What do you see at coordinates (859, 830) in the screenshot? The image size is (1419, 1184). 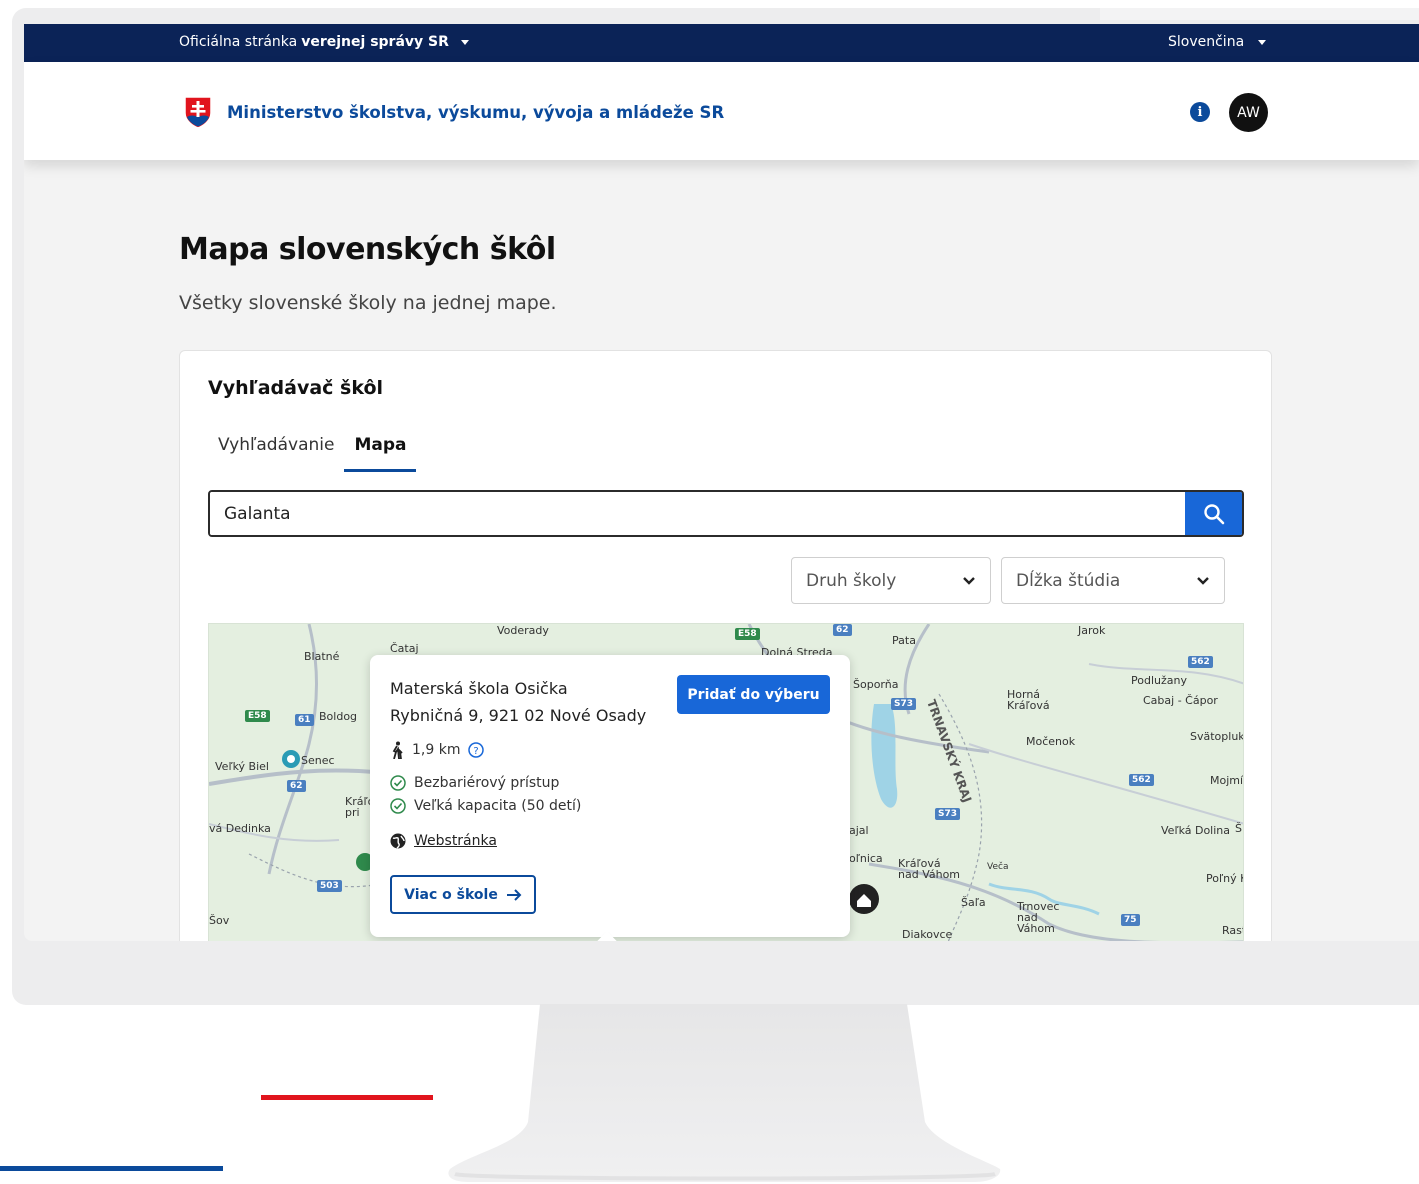 I see `map-label: ajal` at bounding box center [859, 830].